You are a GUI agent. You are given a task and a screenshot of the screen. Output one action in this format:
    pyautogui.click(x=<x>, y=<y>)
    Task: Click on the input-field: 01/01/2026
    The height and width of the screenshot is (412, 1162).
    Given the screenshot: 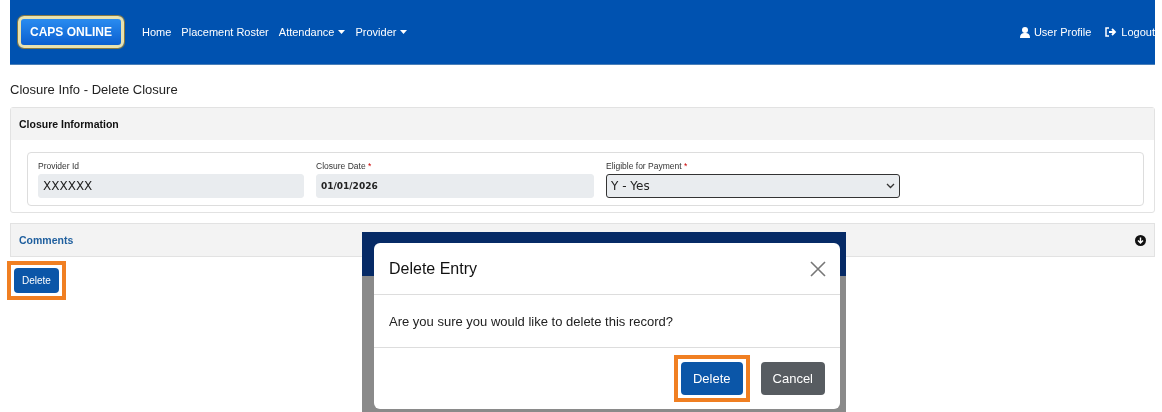 What is the action you would take?
    pyautogui.click(x=455, y=186)
    